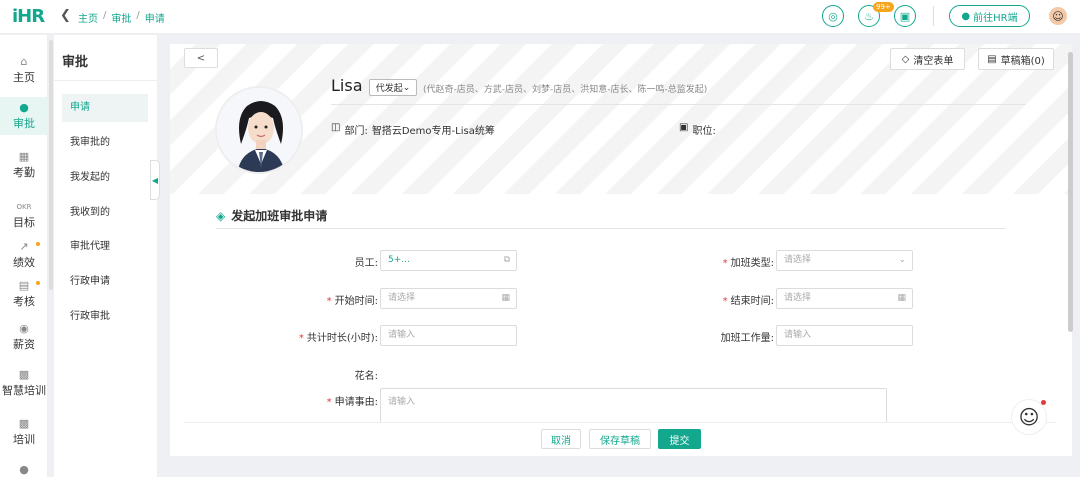 The height and width of the screenshot is (477, 1080). I want to click on collapse-sidebar-button: ◀, so click(155, 180).